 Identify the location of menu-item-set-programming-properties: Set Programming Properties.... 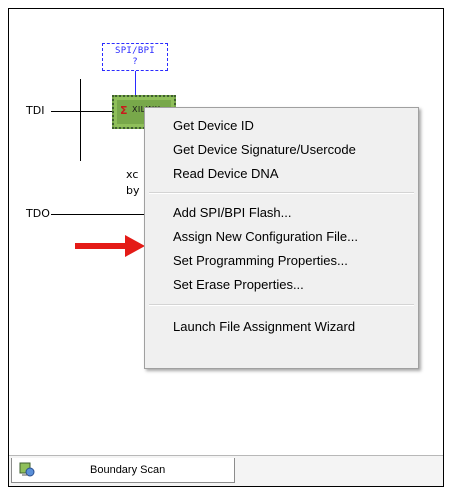
(281, 261).